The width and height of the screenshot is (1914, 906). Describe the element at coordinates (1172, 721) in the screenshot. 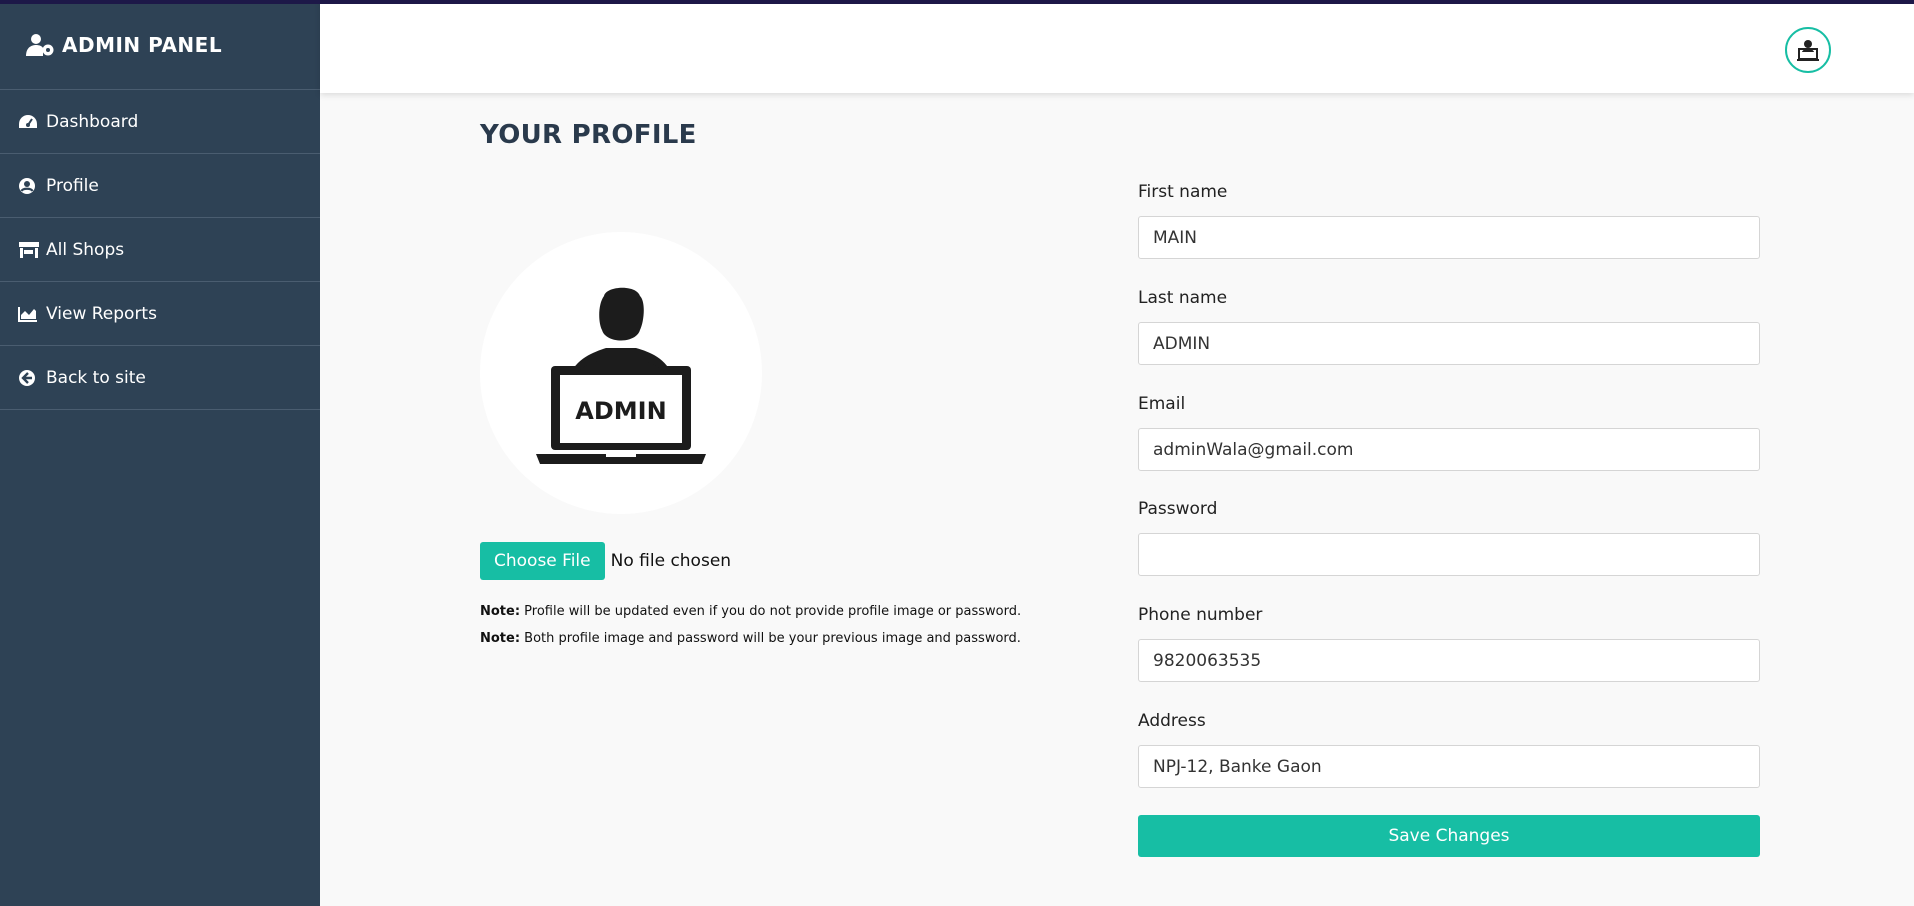

I see `address-label: Address` at that location.